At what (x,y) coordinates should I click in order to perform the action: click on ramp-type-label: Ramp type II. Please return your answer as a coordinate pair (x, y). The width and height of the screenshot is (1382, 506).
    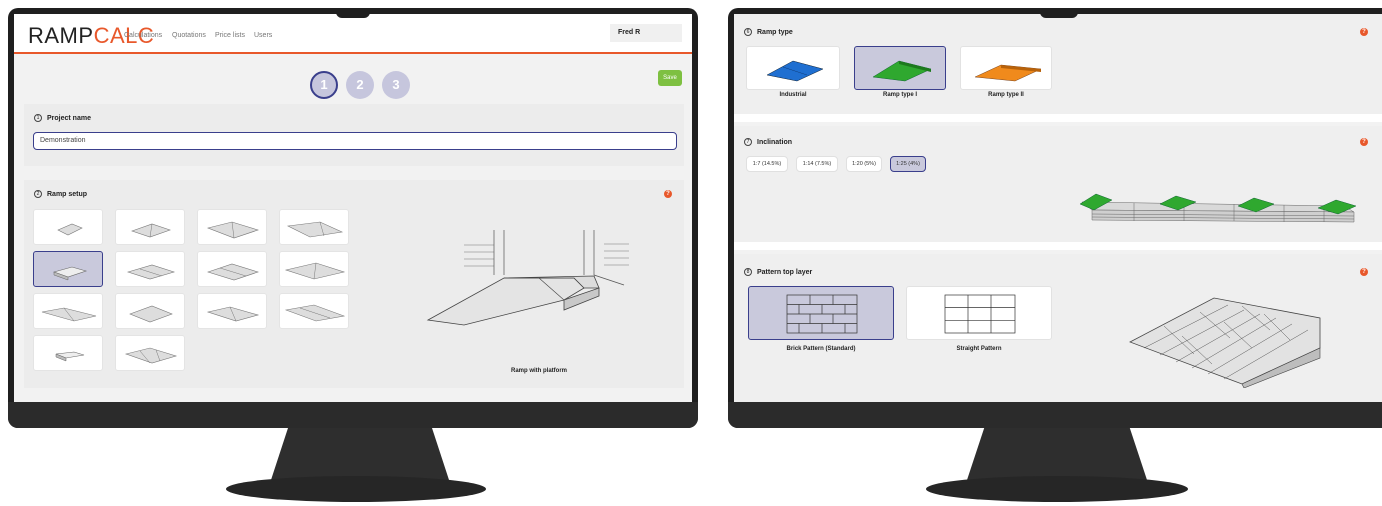
    Looking at the image, I should click on (1006, 95).